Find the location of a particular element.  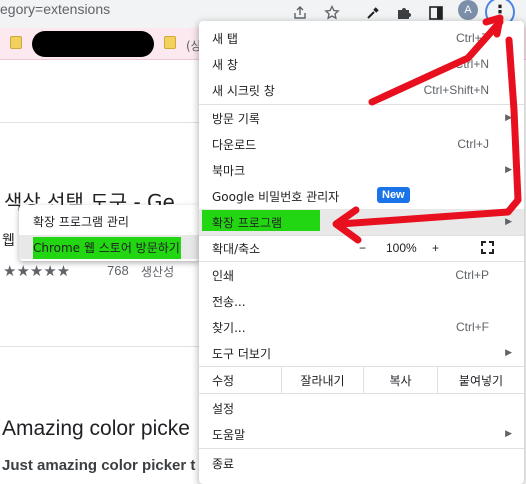

menu-label: 새 시크릿 창 is located at coordinates (243, 90).